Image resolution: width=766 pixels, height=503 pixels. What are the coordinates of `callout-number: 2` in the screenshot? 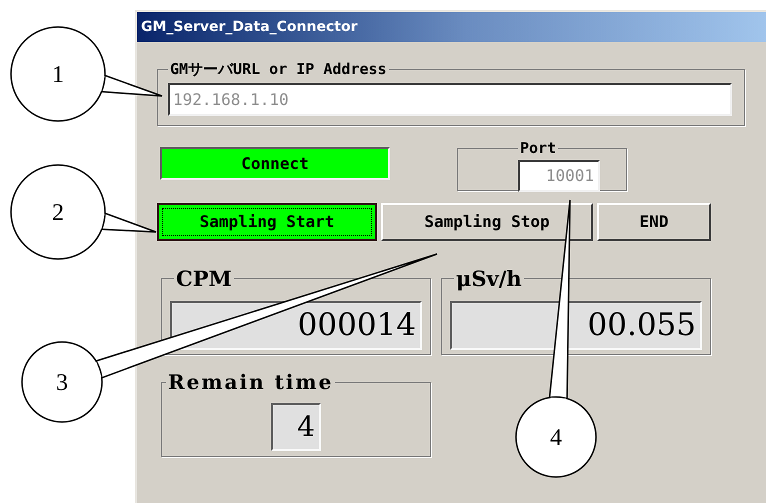 It's located at (58, 213).